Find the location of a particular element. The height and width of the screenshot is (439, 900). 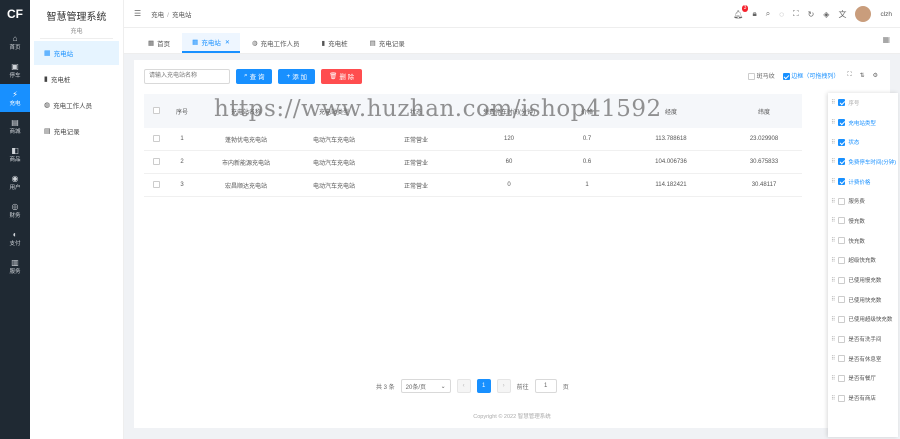

select-all-checkbox is located at coordinates (156, 111).